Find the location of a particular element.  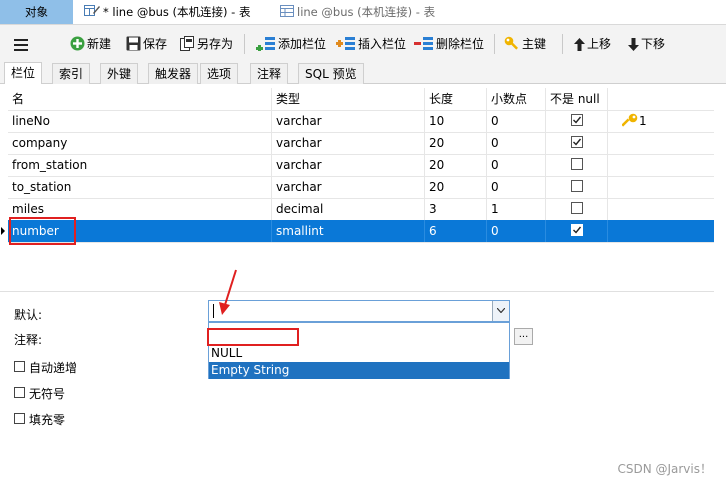

new-icon is located at coordinates (77, 43).